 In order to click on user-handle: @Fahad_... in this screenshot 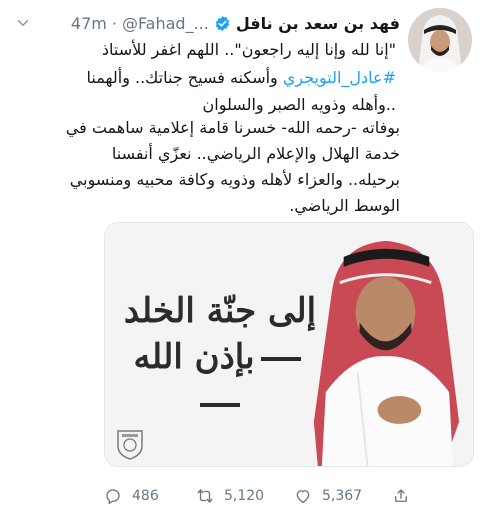, I will do `click(165, 23)`.